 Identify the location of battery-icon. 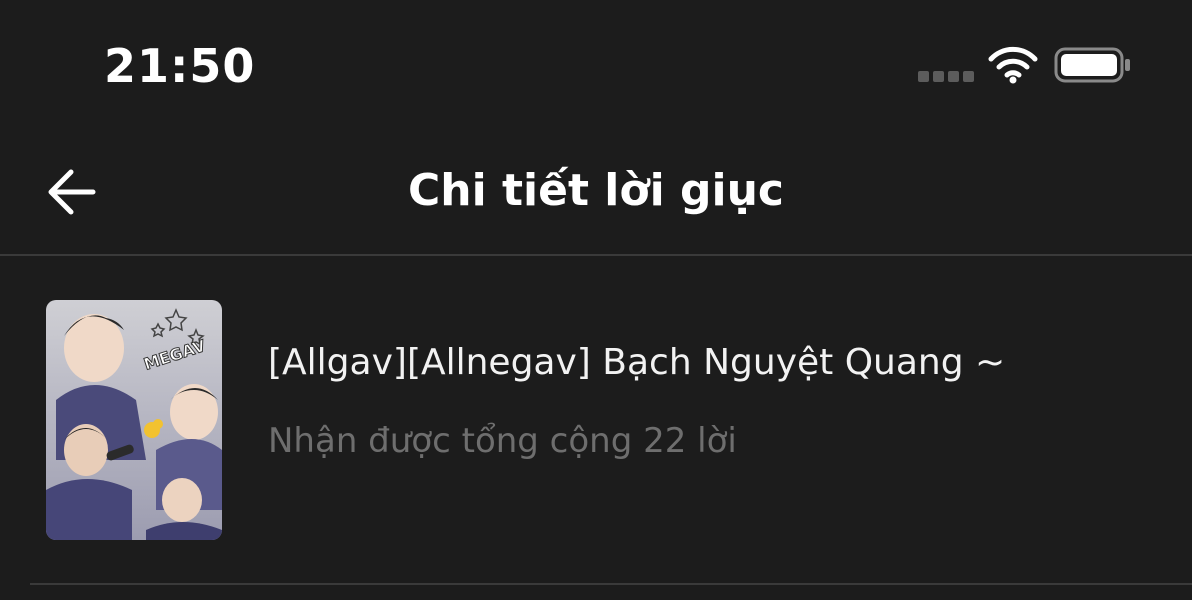
(1092, 65).